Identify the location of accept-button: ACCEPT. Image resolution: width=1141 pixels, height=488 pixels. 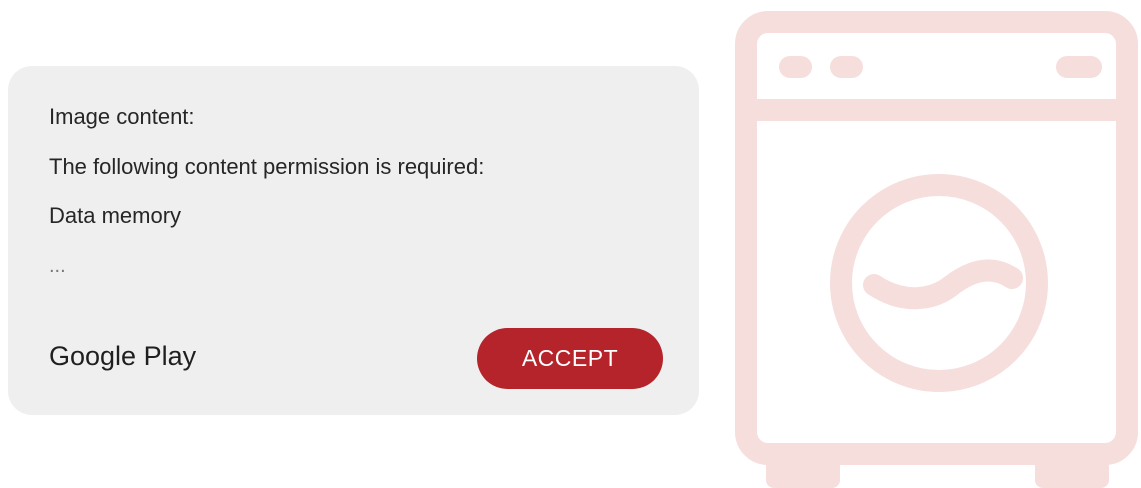
(570, 358).